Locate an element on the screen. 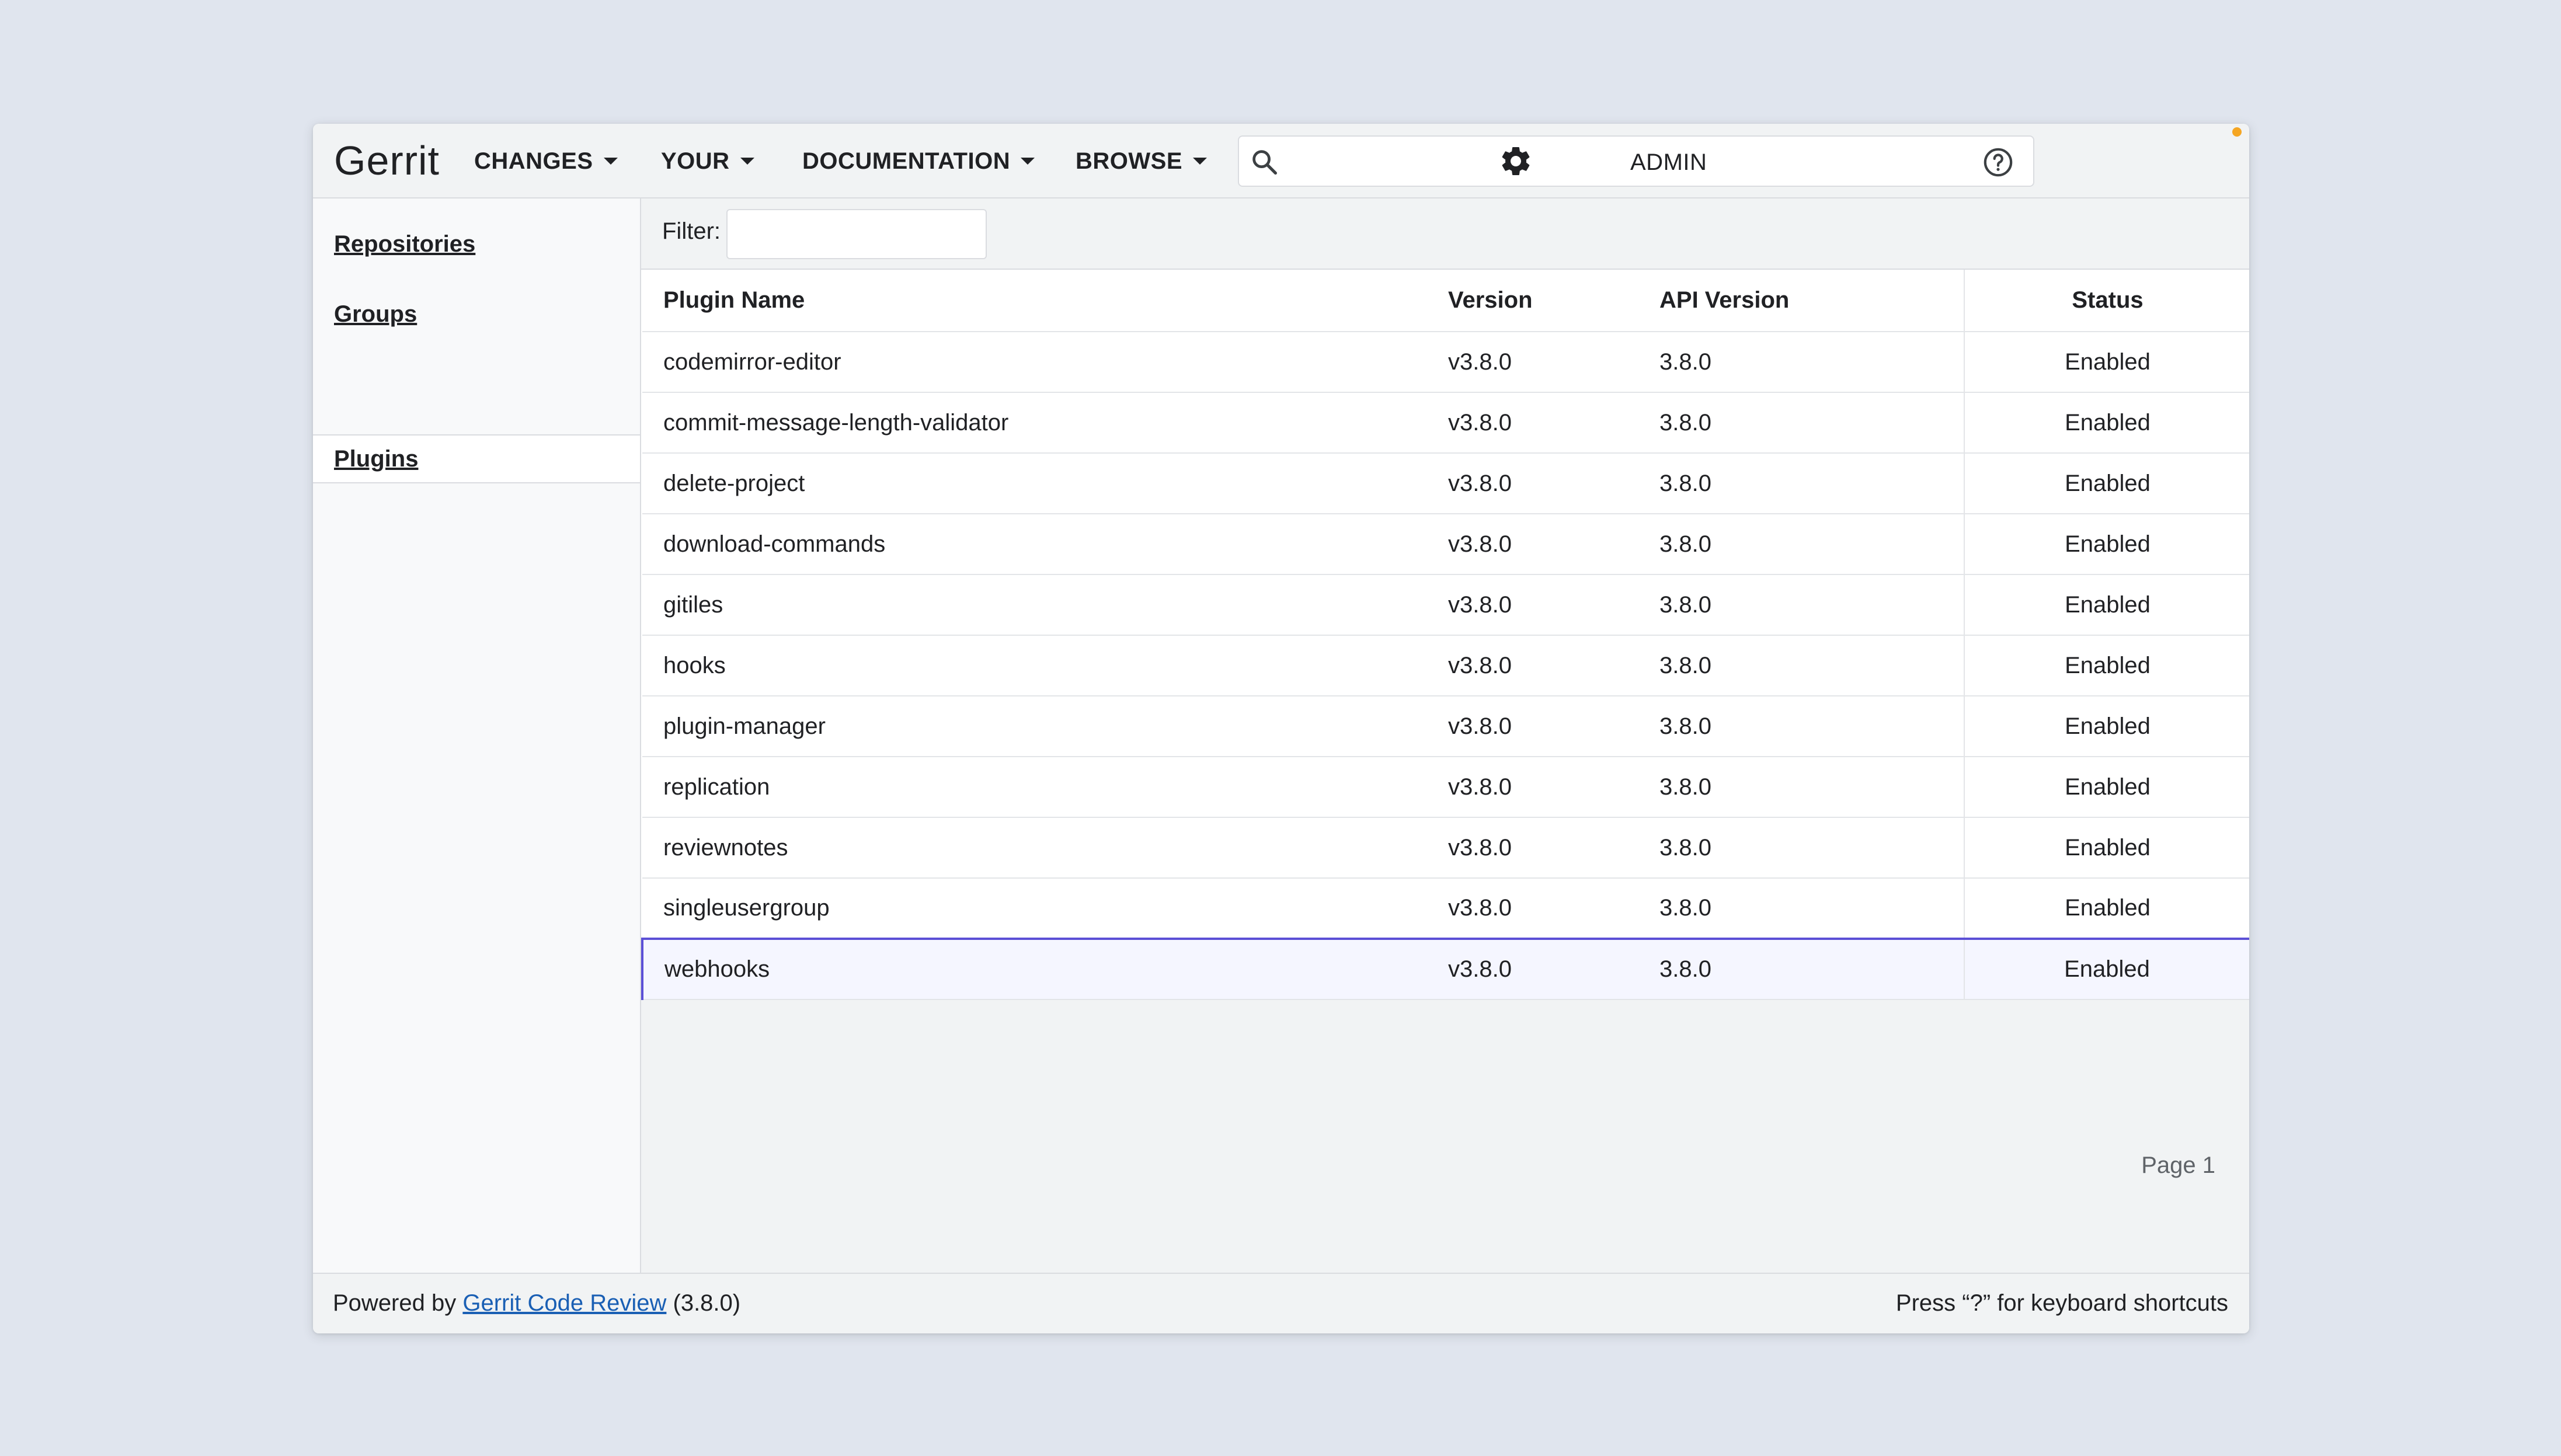  nav-your-label: YOUR is located at coordinates (695, 161).